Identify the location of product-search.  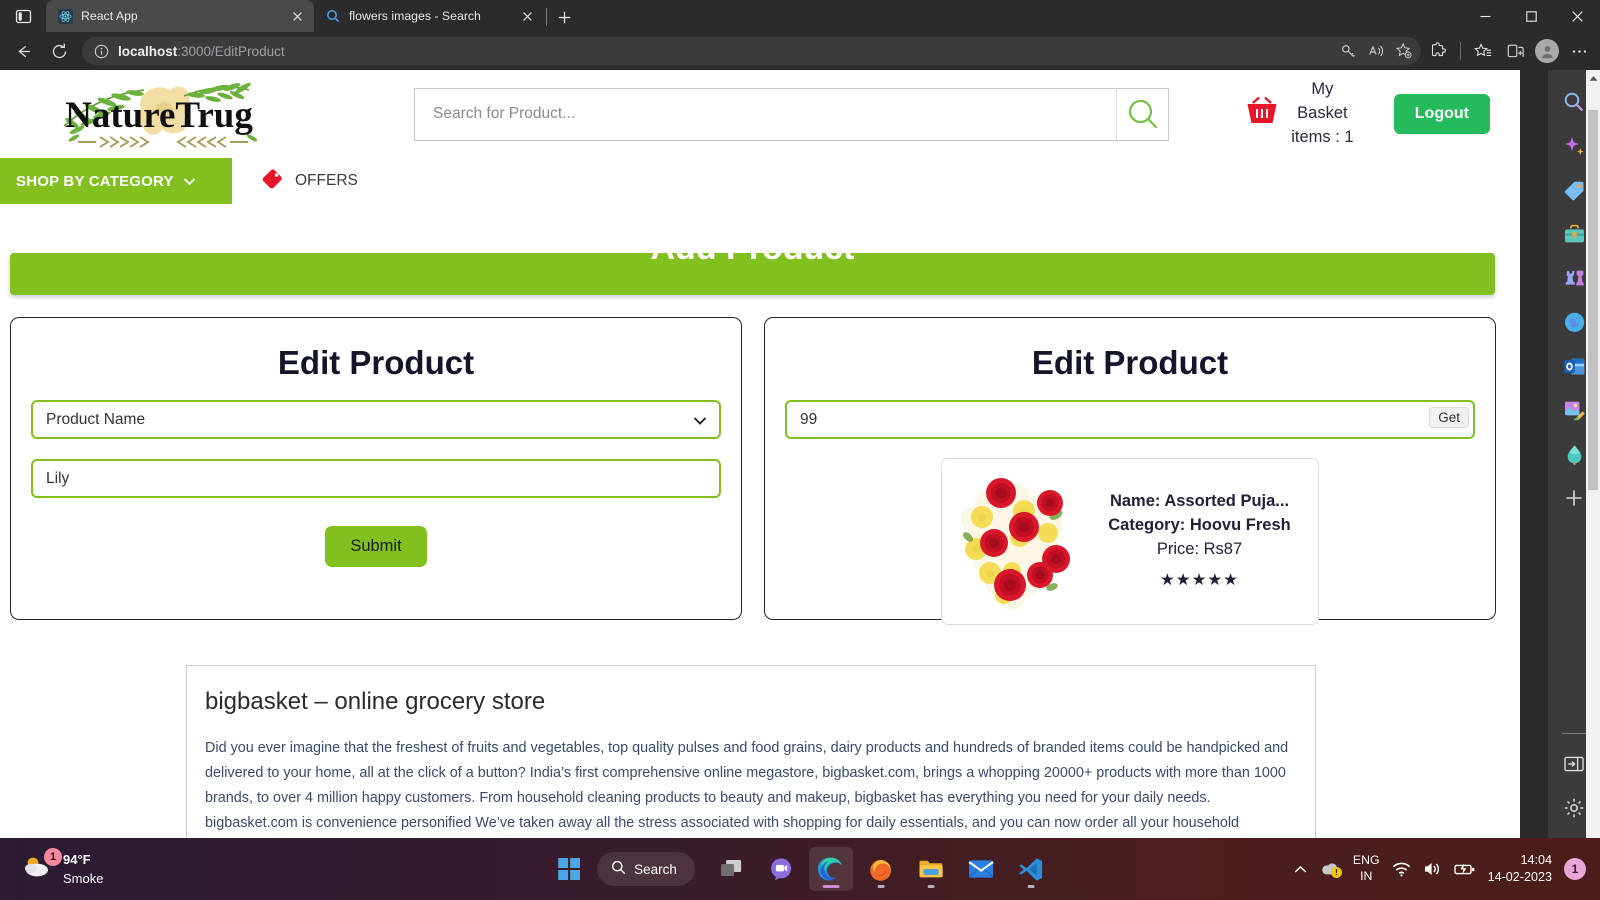
(791, 114).